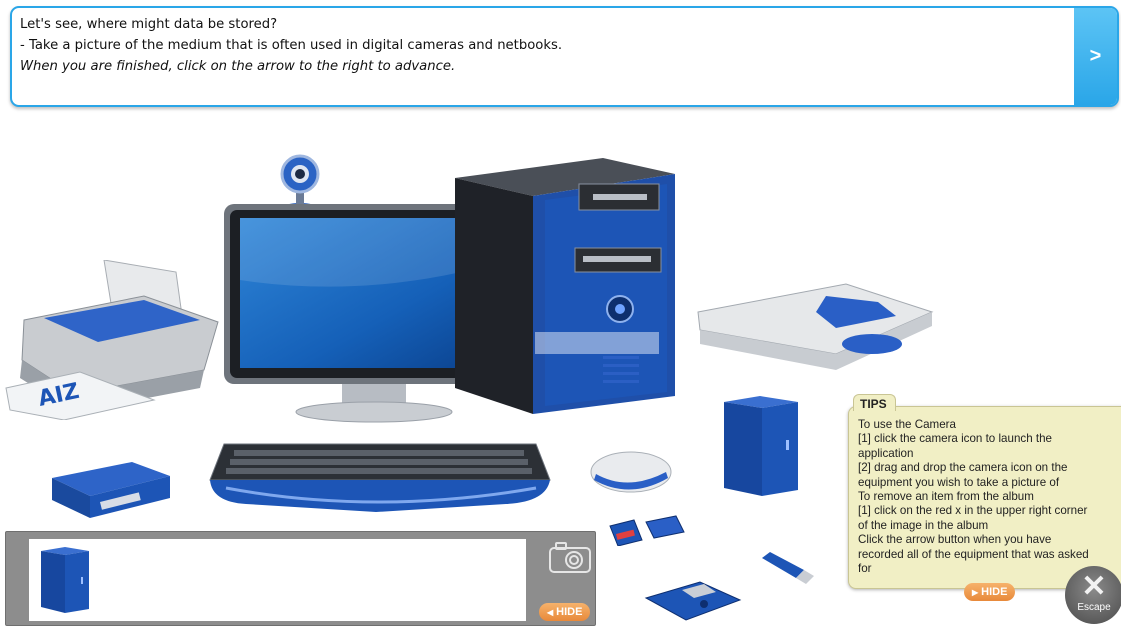 The width and height of the screenshot is (1121, 628). Describe the element at coordinates (923, 525) in the screenshot. I see `tips-line: of the image in the album` at that location.